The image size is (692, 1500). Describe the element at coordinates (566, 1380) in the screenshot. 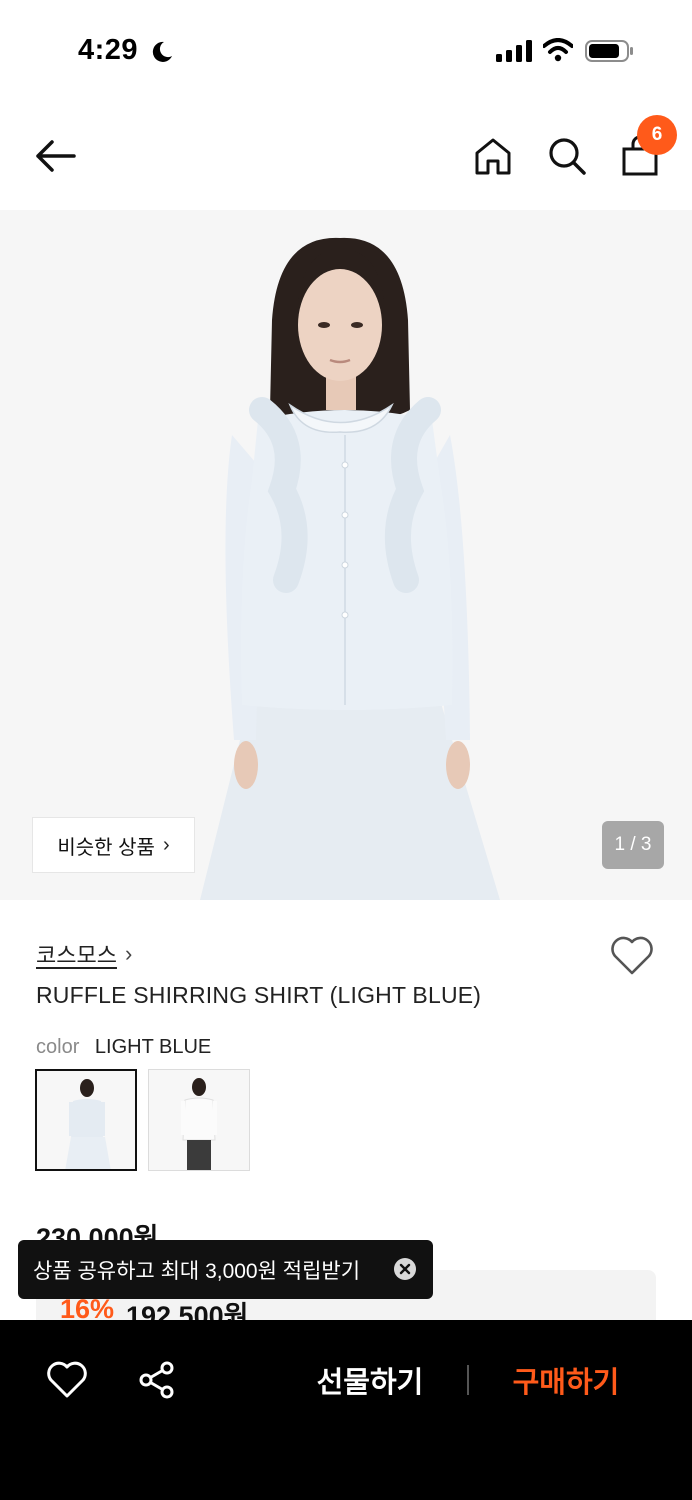

I see `buy-button: 구매하기` at that location.